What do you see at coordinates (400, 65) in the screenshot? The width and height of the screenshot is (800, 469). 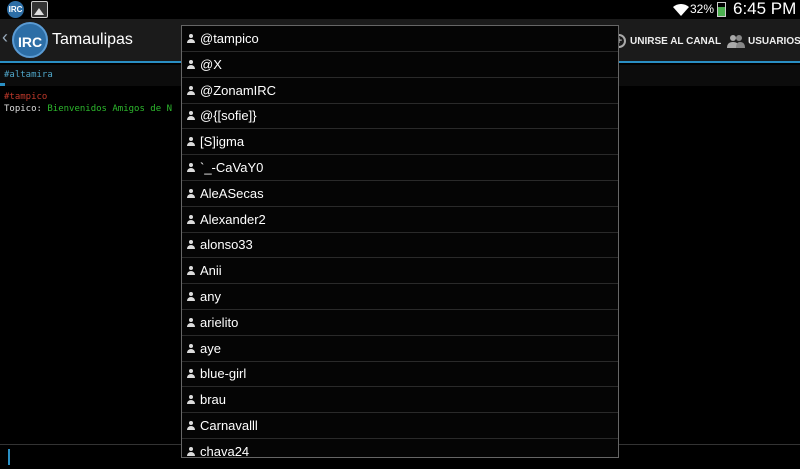 I see `user-list-item: @X` at bounding box center [400, 65].